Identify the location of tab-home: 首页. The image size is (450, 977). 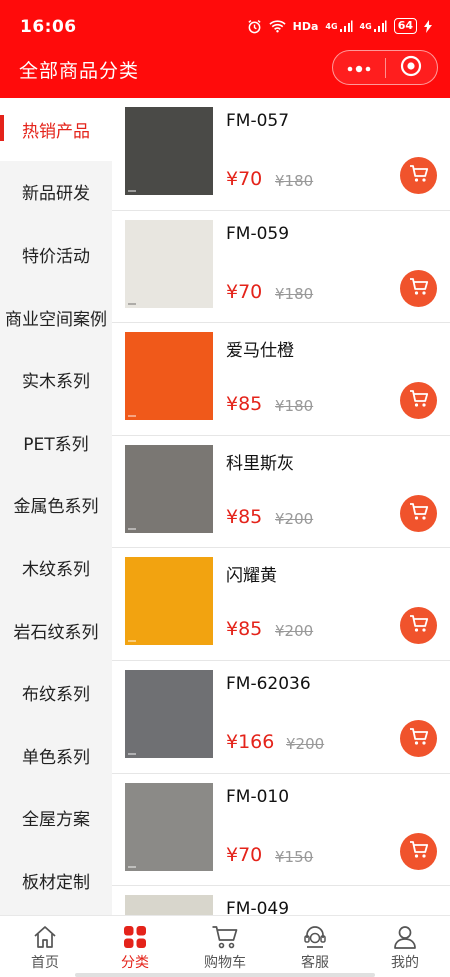
(45, 946).